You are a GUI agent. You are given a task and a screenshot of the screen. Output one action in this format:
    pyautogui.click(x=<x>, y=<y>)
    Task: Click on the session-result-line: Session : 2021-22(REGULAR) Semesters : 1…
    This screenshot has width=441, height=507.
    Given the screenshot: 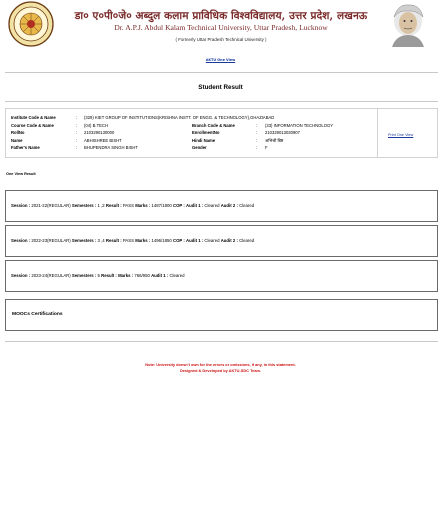 What is the action you would take?
    pyautogui.click(x=132, y=205)
    